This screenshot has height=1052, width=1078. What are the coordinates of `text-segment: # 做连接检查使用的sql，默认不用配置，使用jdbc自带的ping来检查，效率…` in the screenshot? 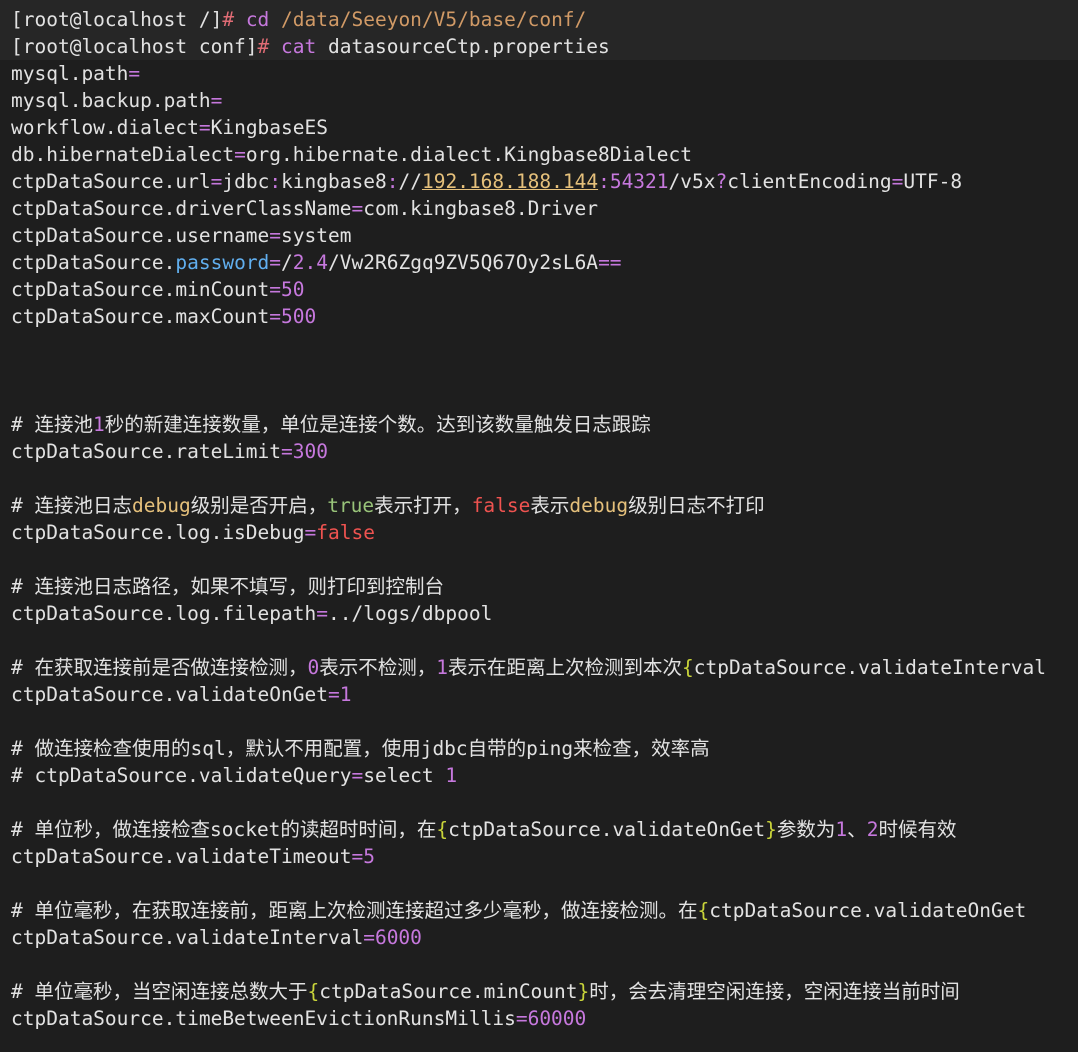 It's located at (360, 748).